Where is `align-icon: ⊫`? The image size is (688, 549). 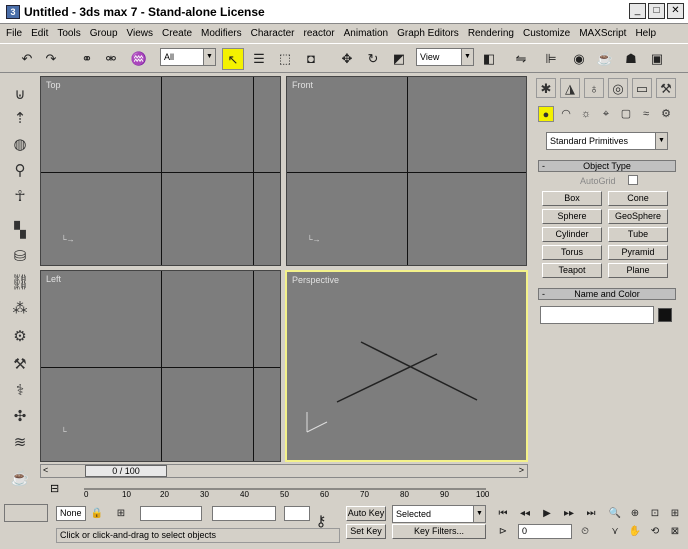 align-icon: ⊫ is located at coordinates (551, 59).